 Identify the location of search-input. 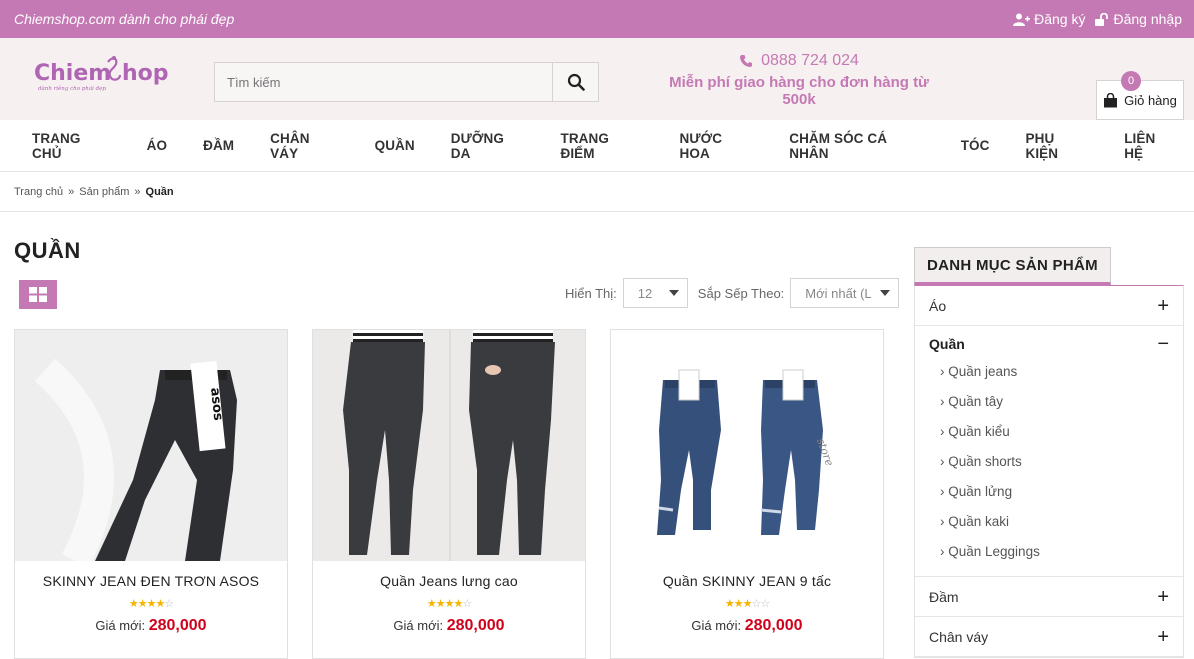
(383, 82).